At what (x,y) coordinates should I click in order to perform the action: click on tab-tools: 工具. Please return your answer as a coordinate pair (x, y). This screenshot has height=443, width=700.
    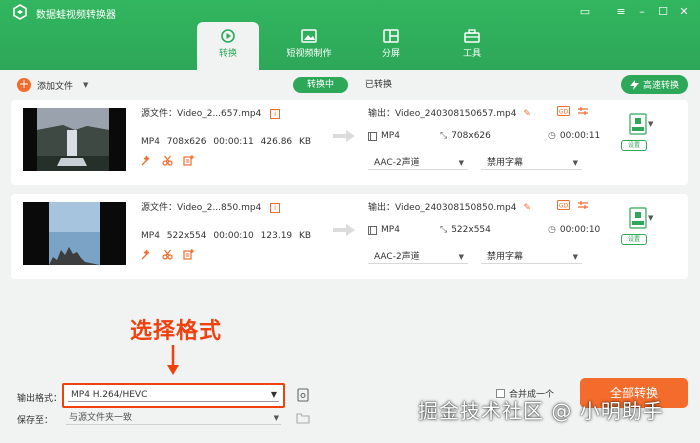
    Looking at the image, I should click on (472, 46).